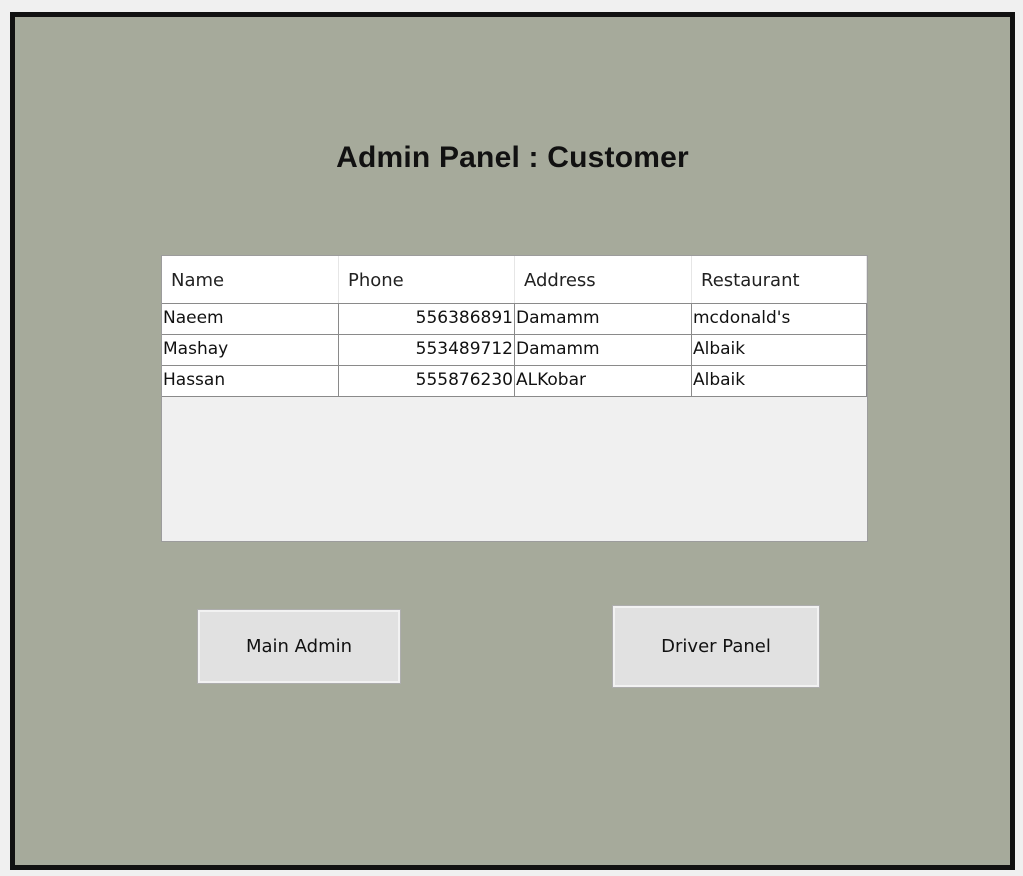 The image size is (1023, 876). Describe the element at coordinates (299, 646) in the screenshot. I see `main-admin-button: Main Admin` at that location.